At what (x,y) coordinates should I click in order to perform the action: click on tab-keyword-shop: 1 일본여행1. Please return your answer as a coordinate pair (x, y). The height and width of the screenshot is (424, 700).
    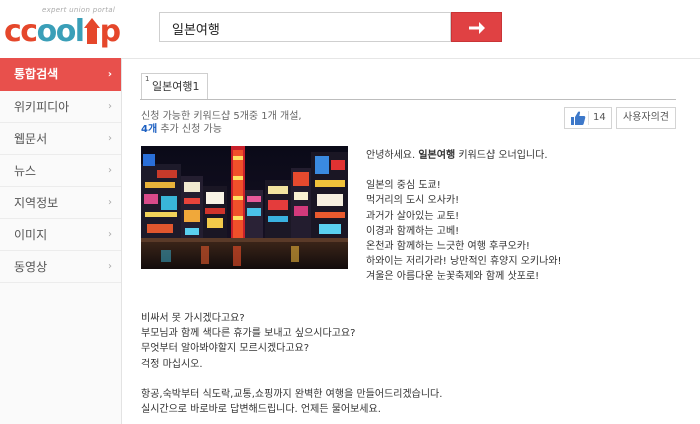
    Looking at the image, I should click on (175, 86).